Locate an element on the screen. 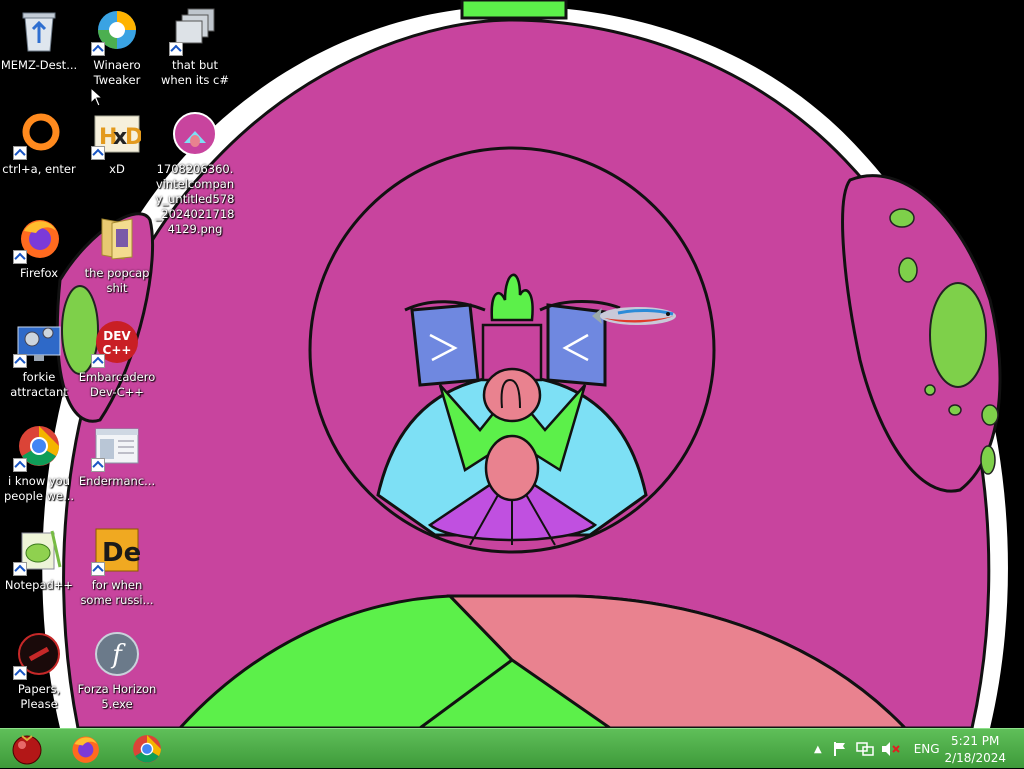 Image resolution: width=1024 pixels, height=769 pixels. notepadpp-icon is located at coordinates (38, 551).